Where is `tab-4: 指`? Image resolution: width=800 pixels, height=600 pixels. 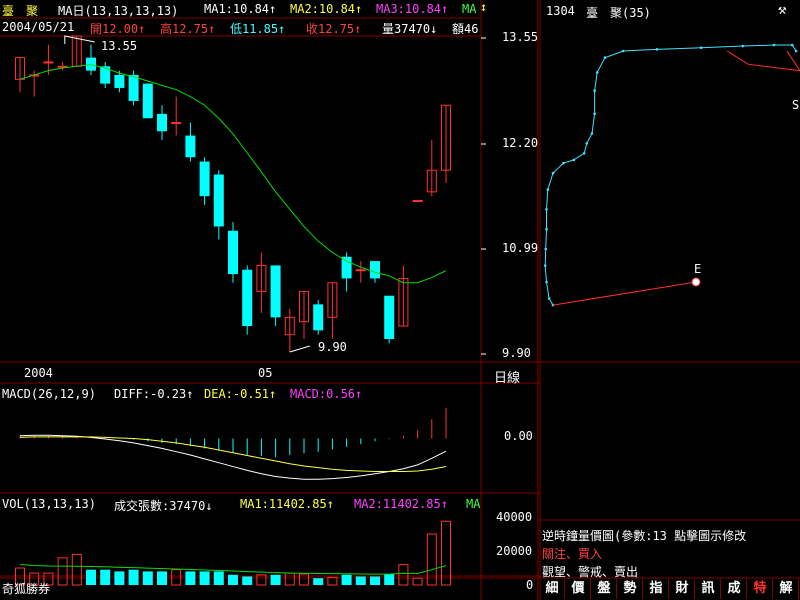 tab-4: 指 is located at coordinates (656, 589).